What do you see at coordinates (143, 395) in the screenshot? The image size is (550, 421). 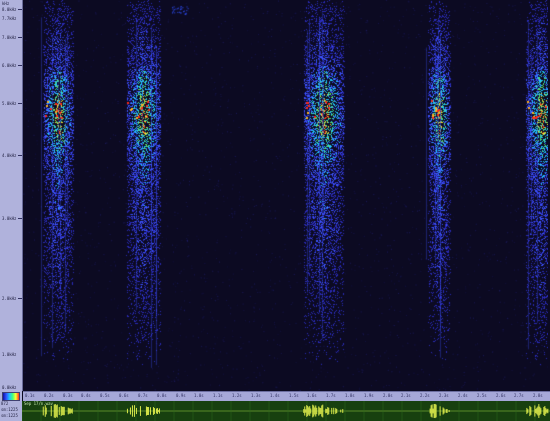 I see `time-label: 0.7s` at bounding box center [143, 395].